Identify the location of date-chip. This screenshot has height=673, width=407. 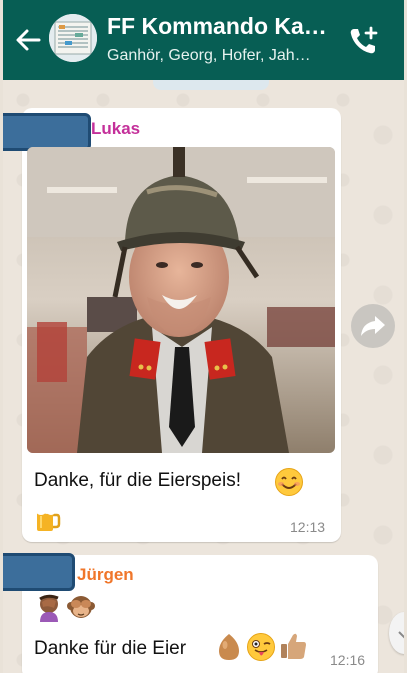
(211, 85).